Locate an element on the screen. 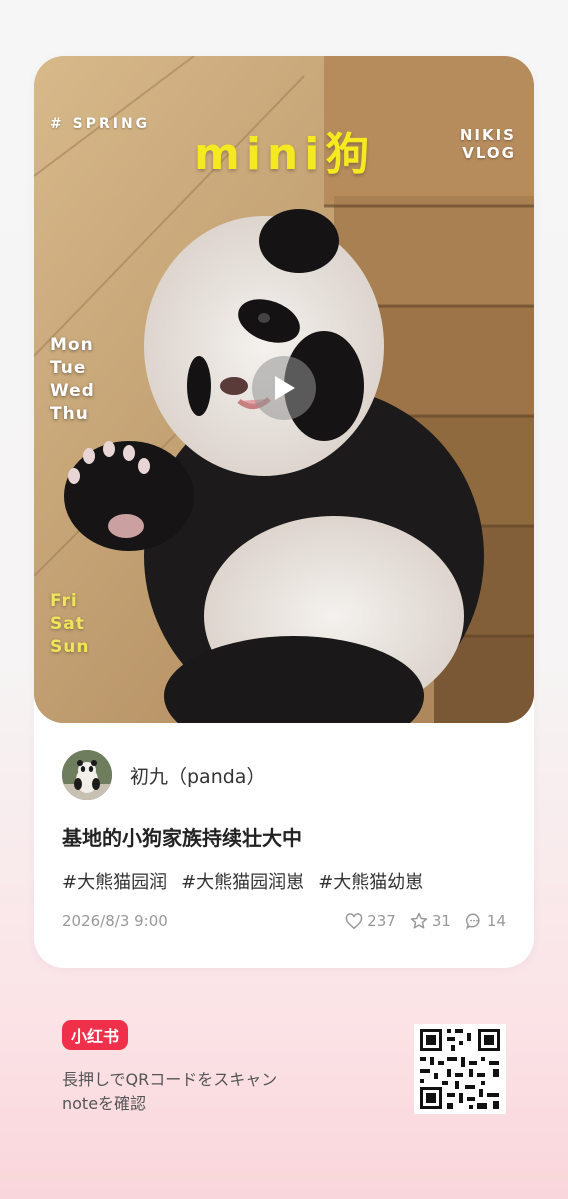  comment-button: 14 is located at coordinates (485, 921).